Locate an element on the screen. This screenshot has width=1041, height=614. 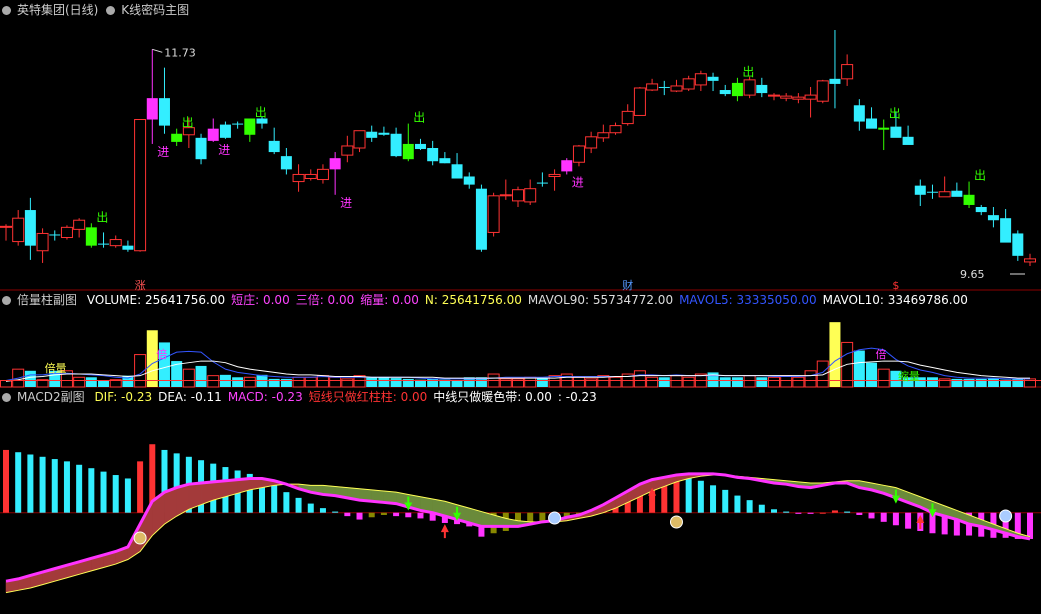
stock-title: 英特集团(日线) is located at coordinates (58, 10).